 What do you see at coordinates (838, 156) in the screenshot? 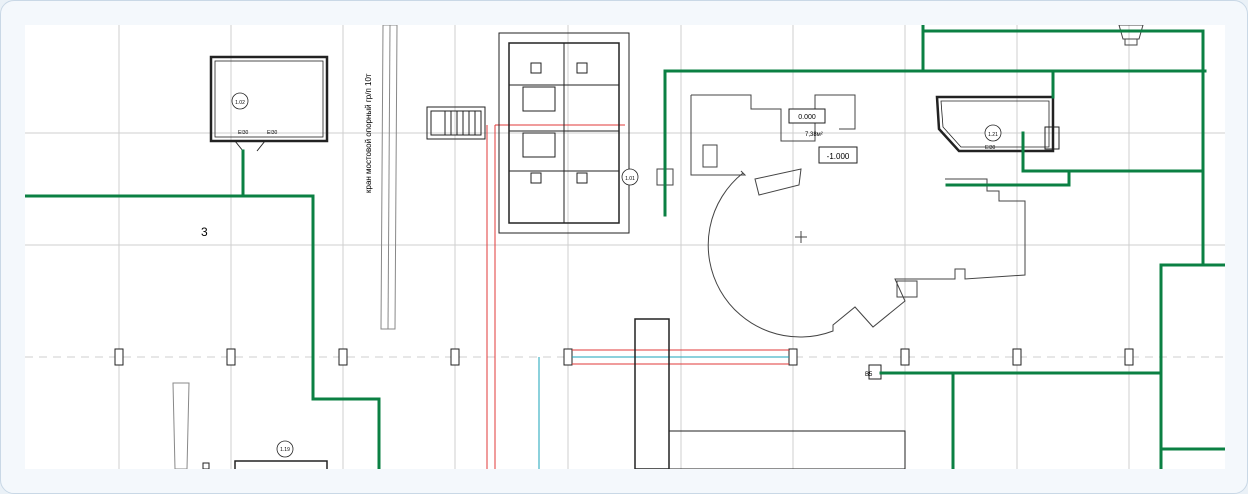
I see `level-minus: -1.000` at bounding box center [838, 156].